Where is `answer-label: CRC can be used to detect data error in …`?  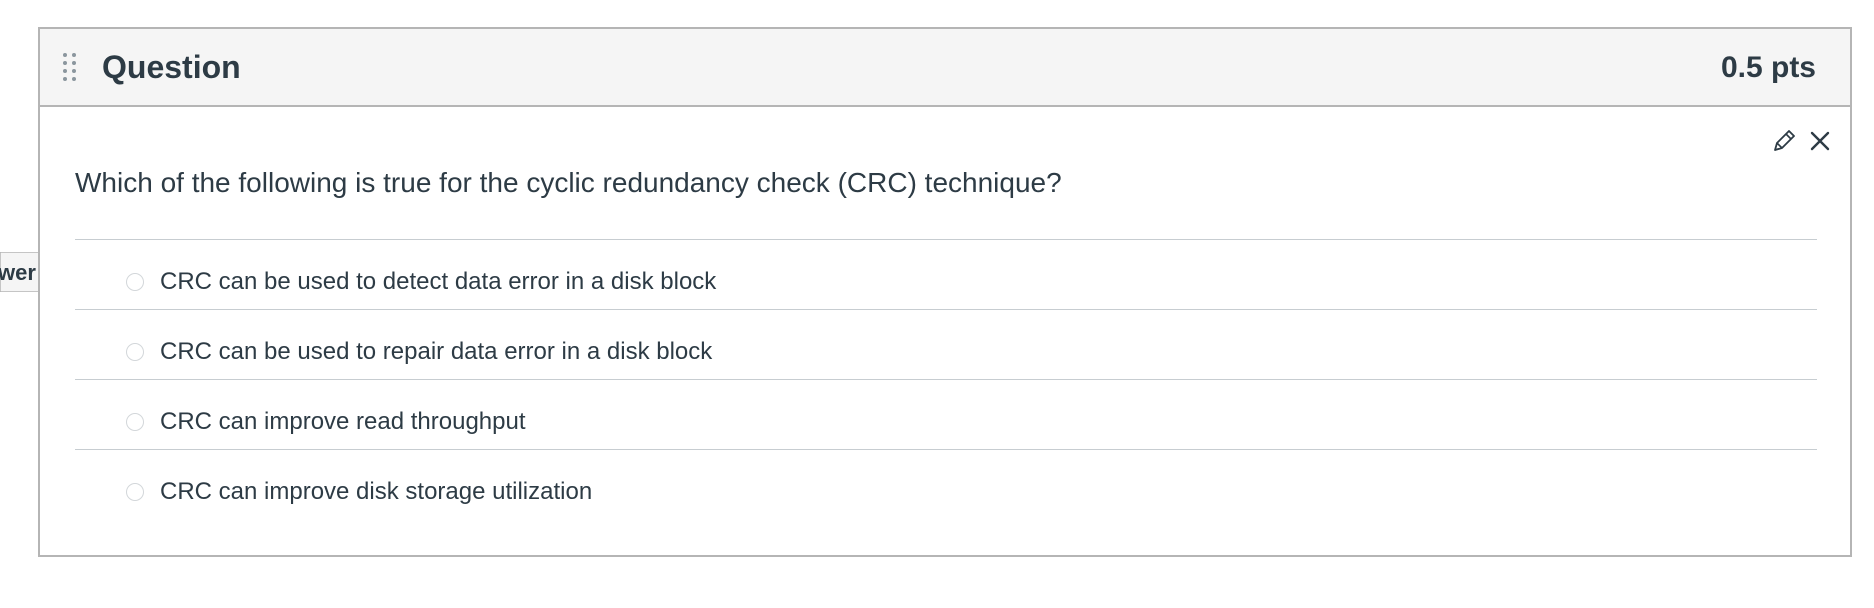
answer-label: CRC can be used to detect data error in … is located at coordinates (438, 281).